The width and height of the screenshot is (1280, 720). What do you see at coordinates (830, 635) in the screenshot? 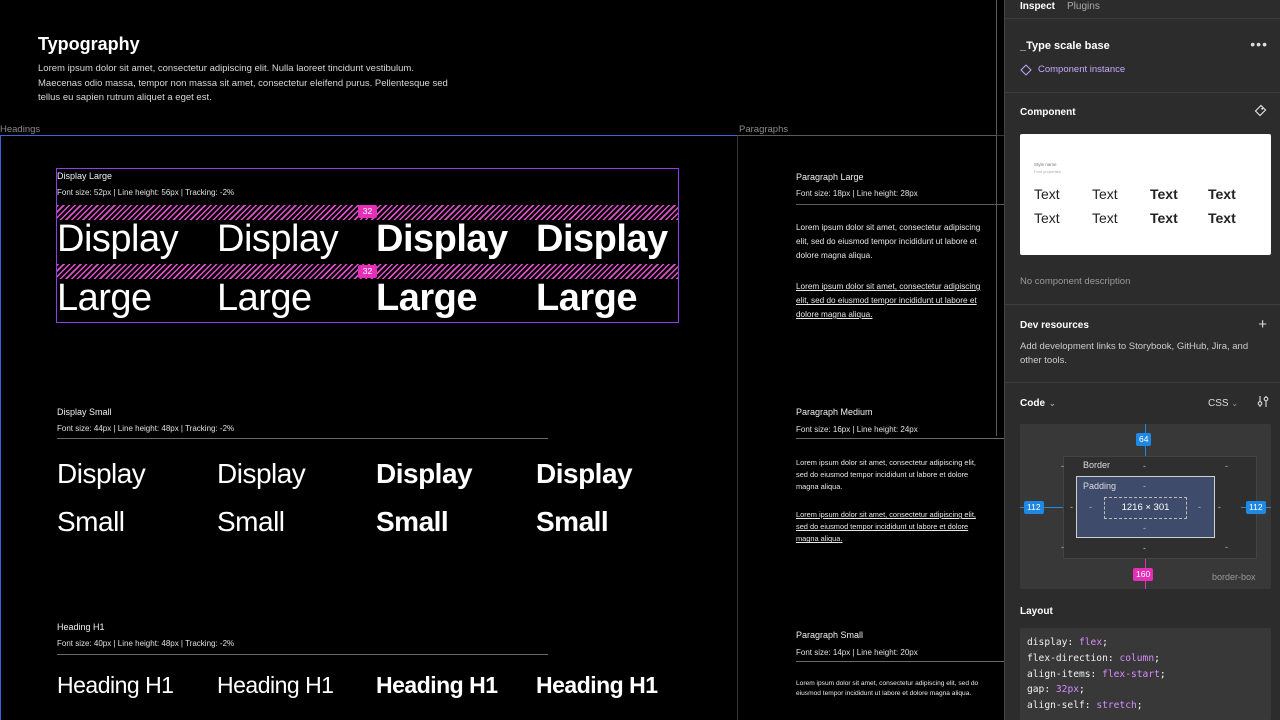
I see `style-name-paragraph-small: Paragraph Small` at bounding box center [830, 635].